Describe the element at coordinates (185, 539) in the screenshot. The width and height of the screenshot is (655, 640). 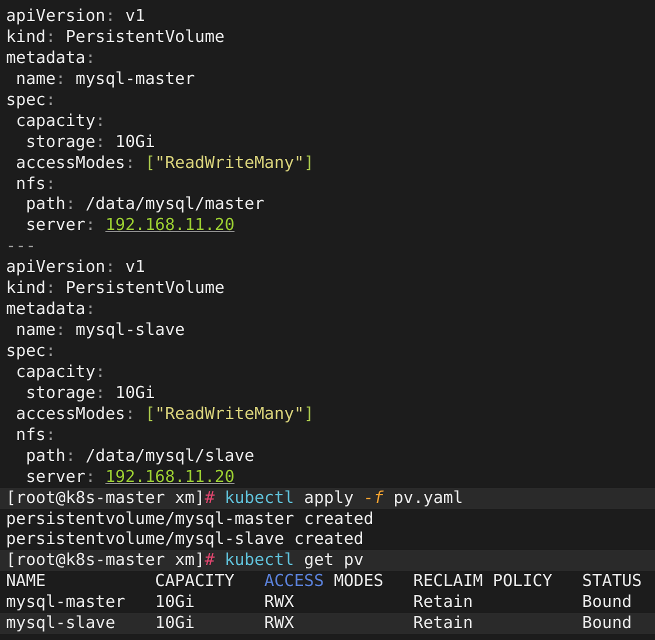
I see `terminal-line: persistentvolume/mysql-slave created` at that location.